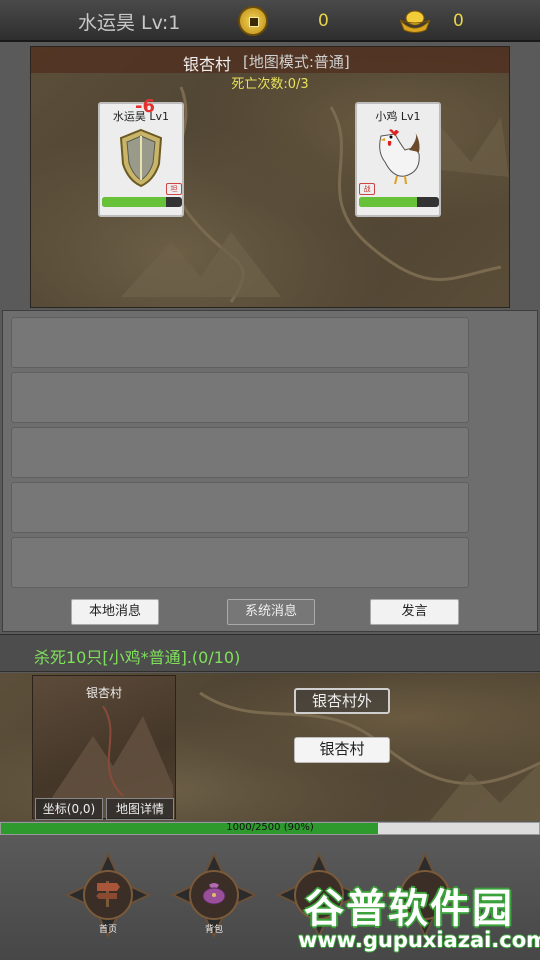 This screenshot has height=960, width=540. Describe the element at coordinates (388, 202) in the screenshot. I see `enemy-hp-fill` at that location.